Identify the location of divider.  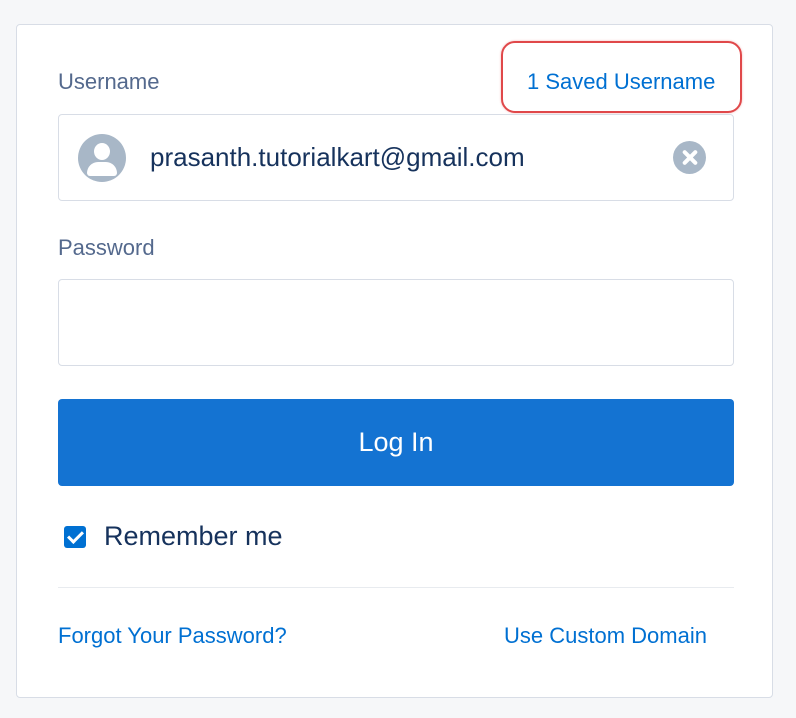
(396, 587).